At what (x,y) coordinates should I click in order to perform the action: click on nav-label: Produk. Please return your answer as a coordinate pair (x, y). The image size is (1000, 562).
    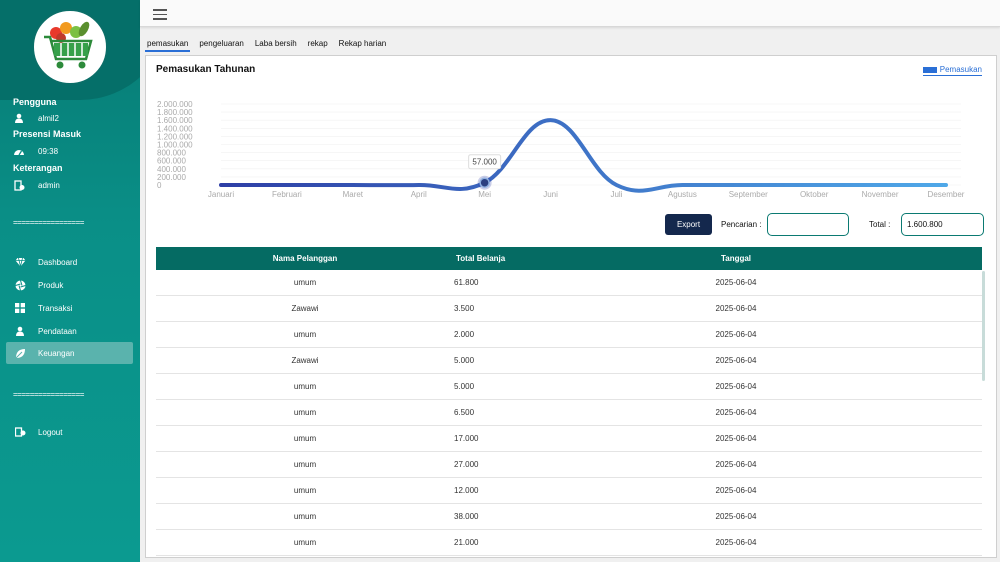
    Looking at the image, I should click on (51, 285).